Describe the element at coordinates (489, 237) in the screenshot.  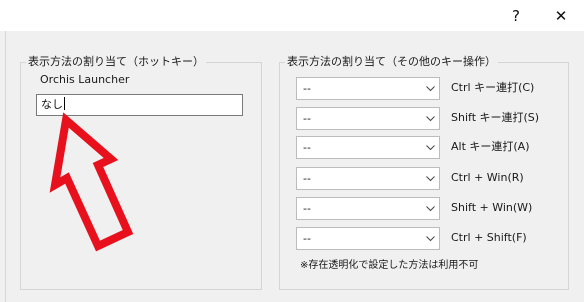
I see `ctrl-shift-label: Ctrl + Shift(F)` at that location.